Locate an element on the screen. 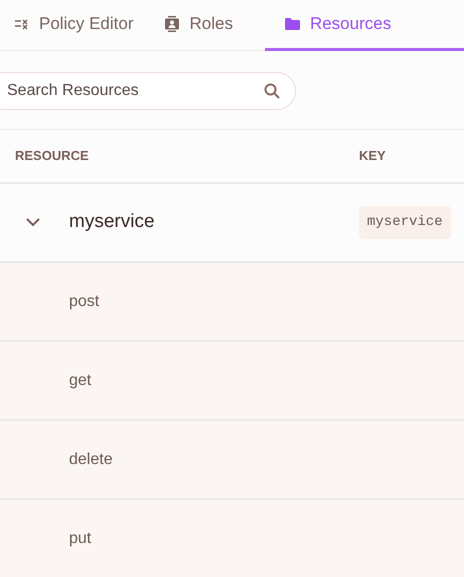  column-header: RESOURCE is located at coordinates (52, 156).